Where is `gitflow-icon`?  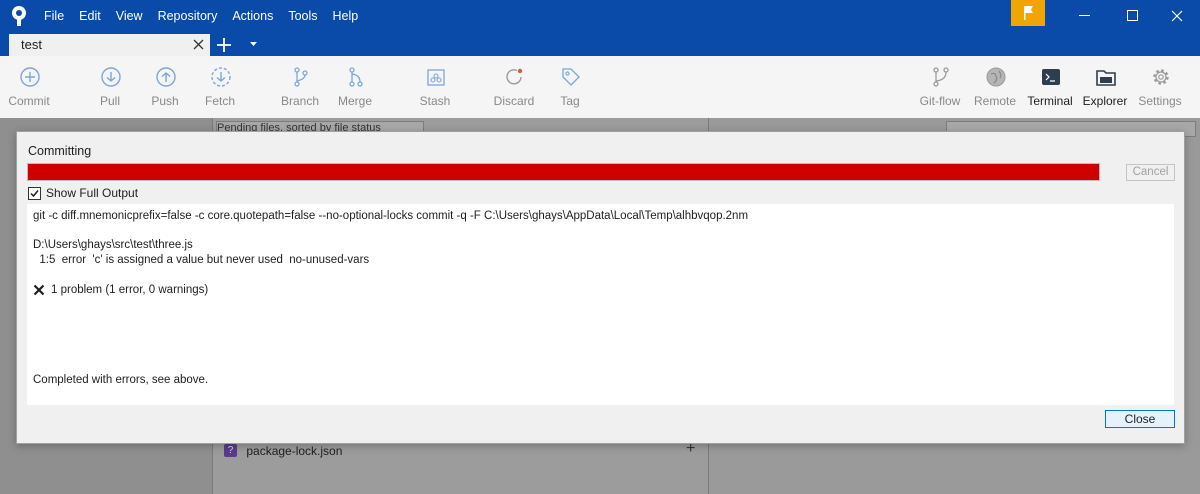
gitflow-icon is located at coordinates (941, 77).